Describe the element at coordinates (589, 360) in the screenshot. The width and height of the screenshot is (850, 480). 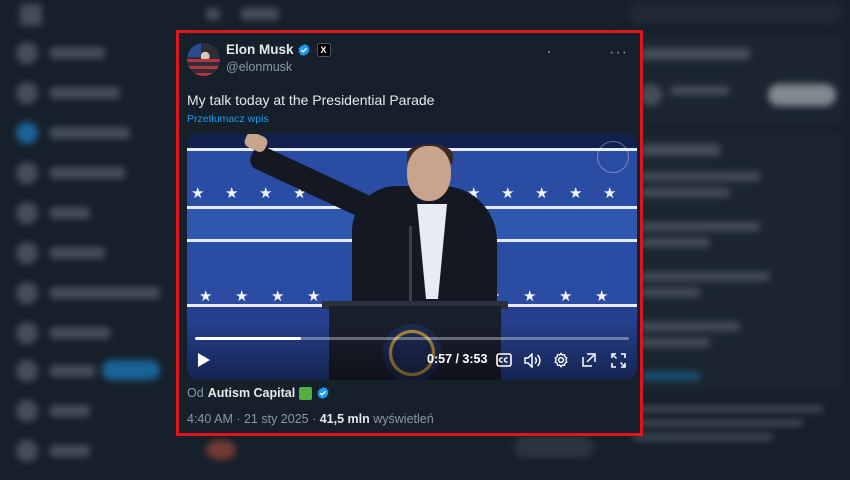
I see `pip-icon` at that location.